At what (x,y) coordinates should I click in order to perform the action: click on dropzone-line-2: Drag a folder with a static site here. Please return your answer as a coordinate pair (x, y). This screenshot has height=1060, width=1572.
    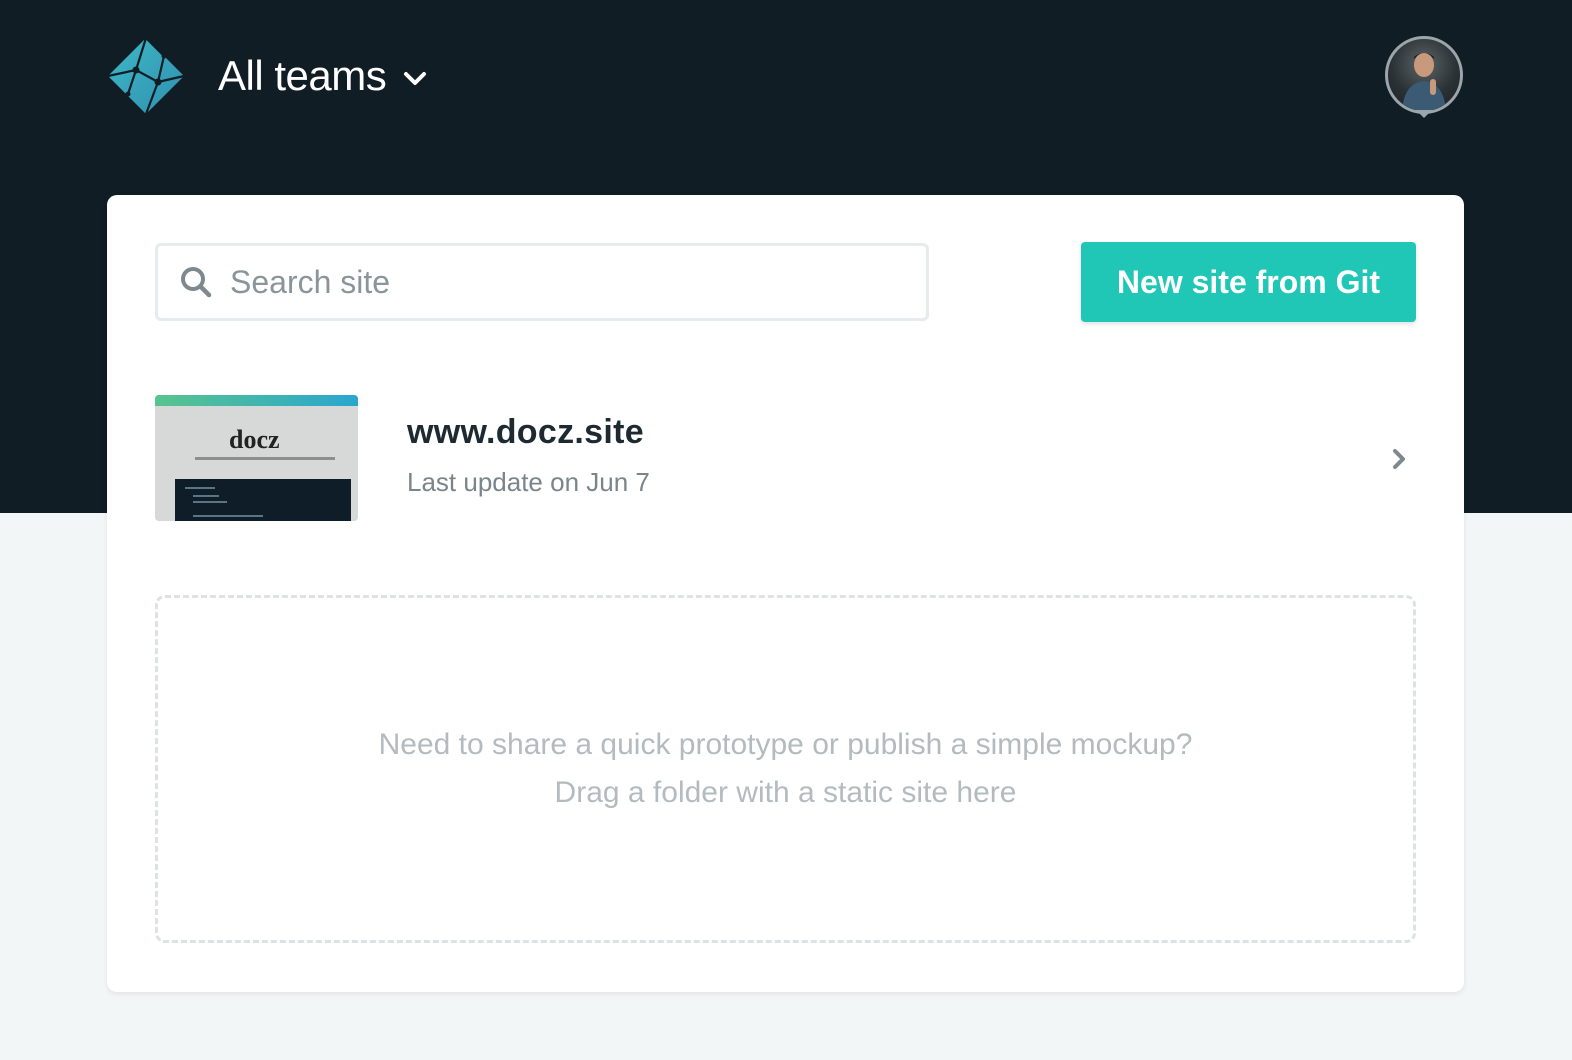
    Looking at the image, I should click on (785, 792).